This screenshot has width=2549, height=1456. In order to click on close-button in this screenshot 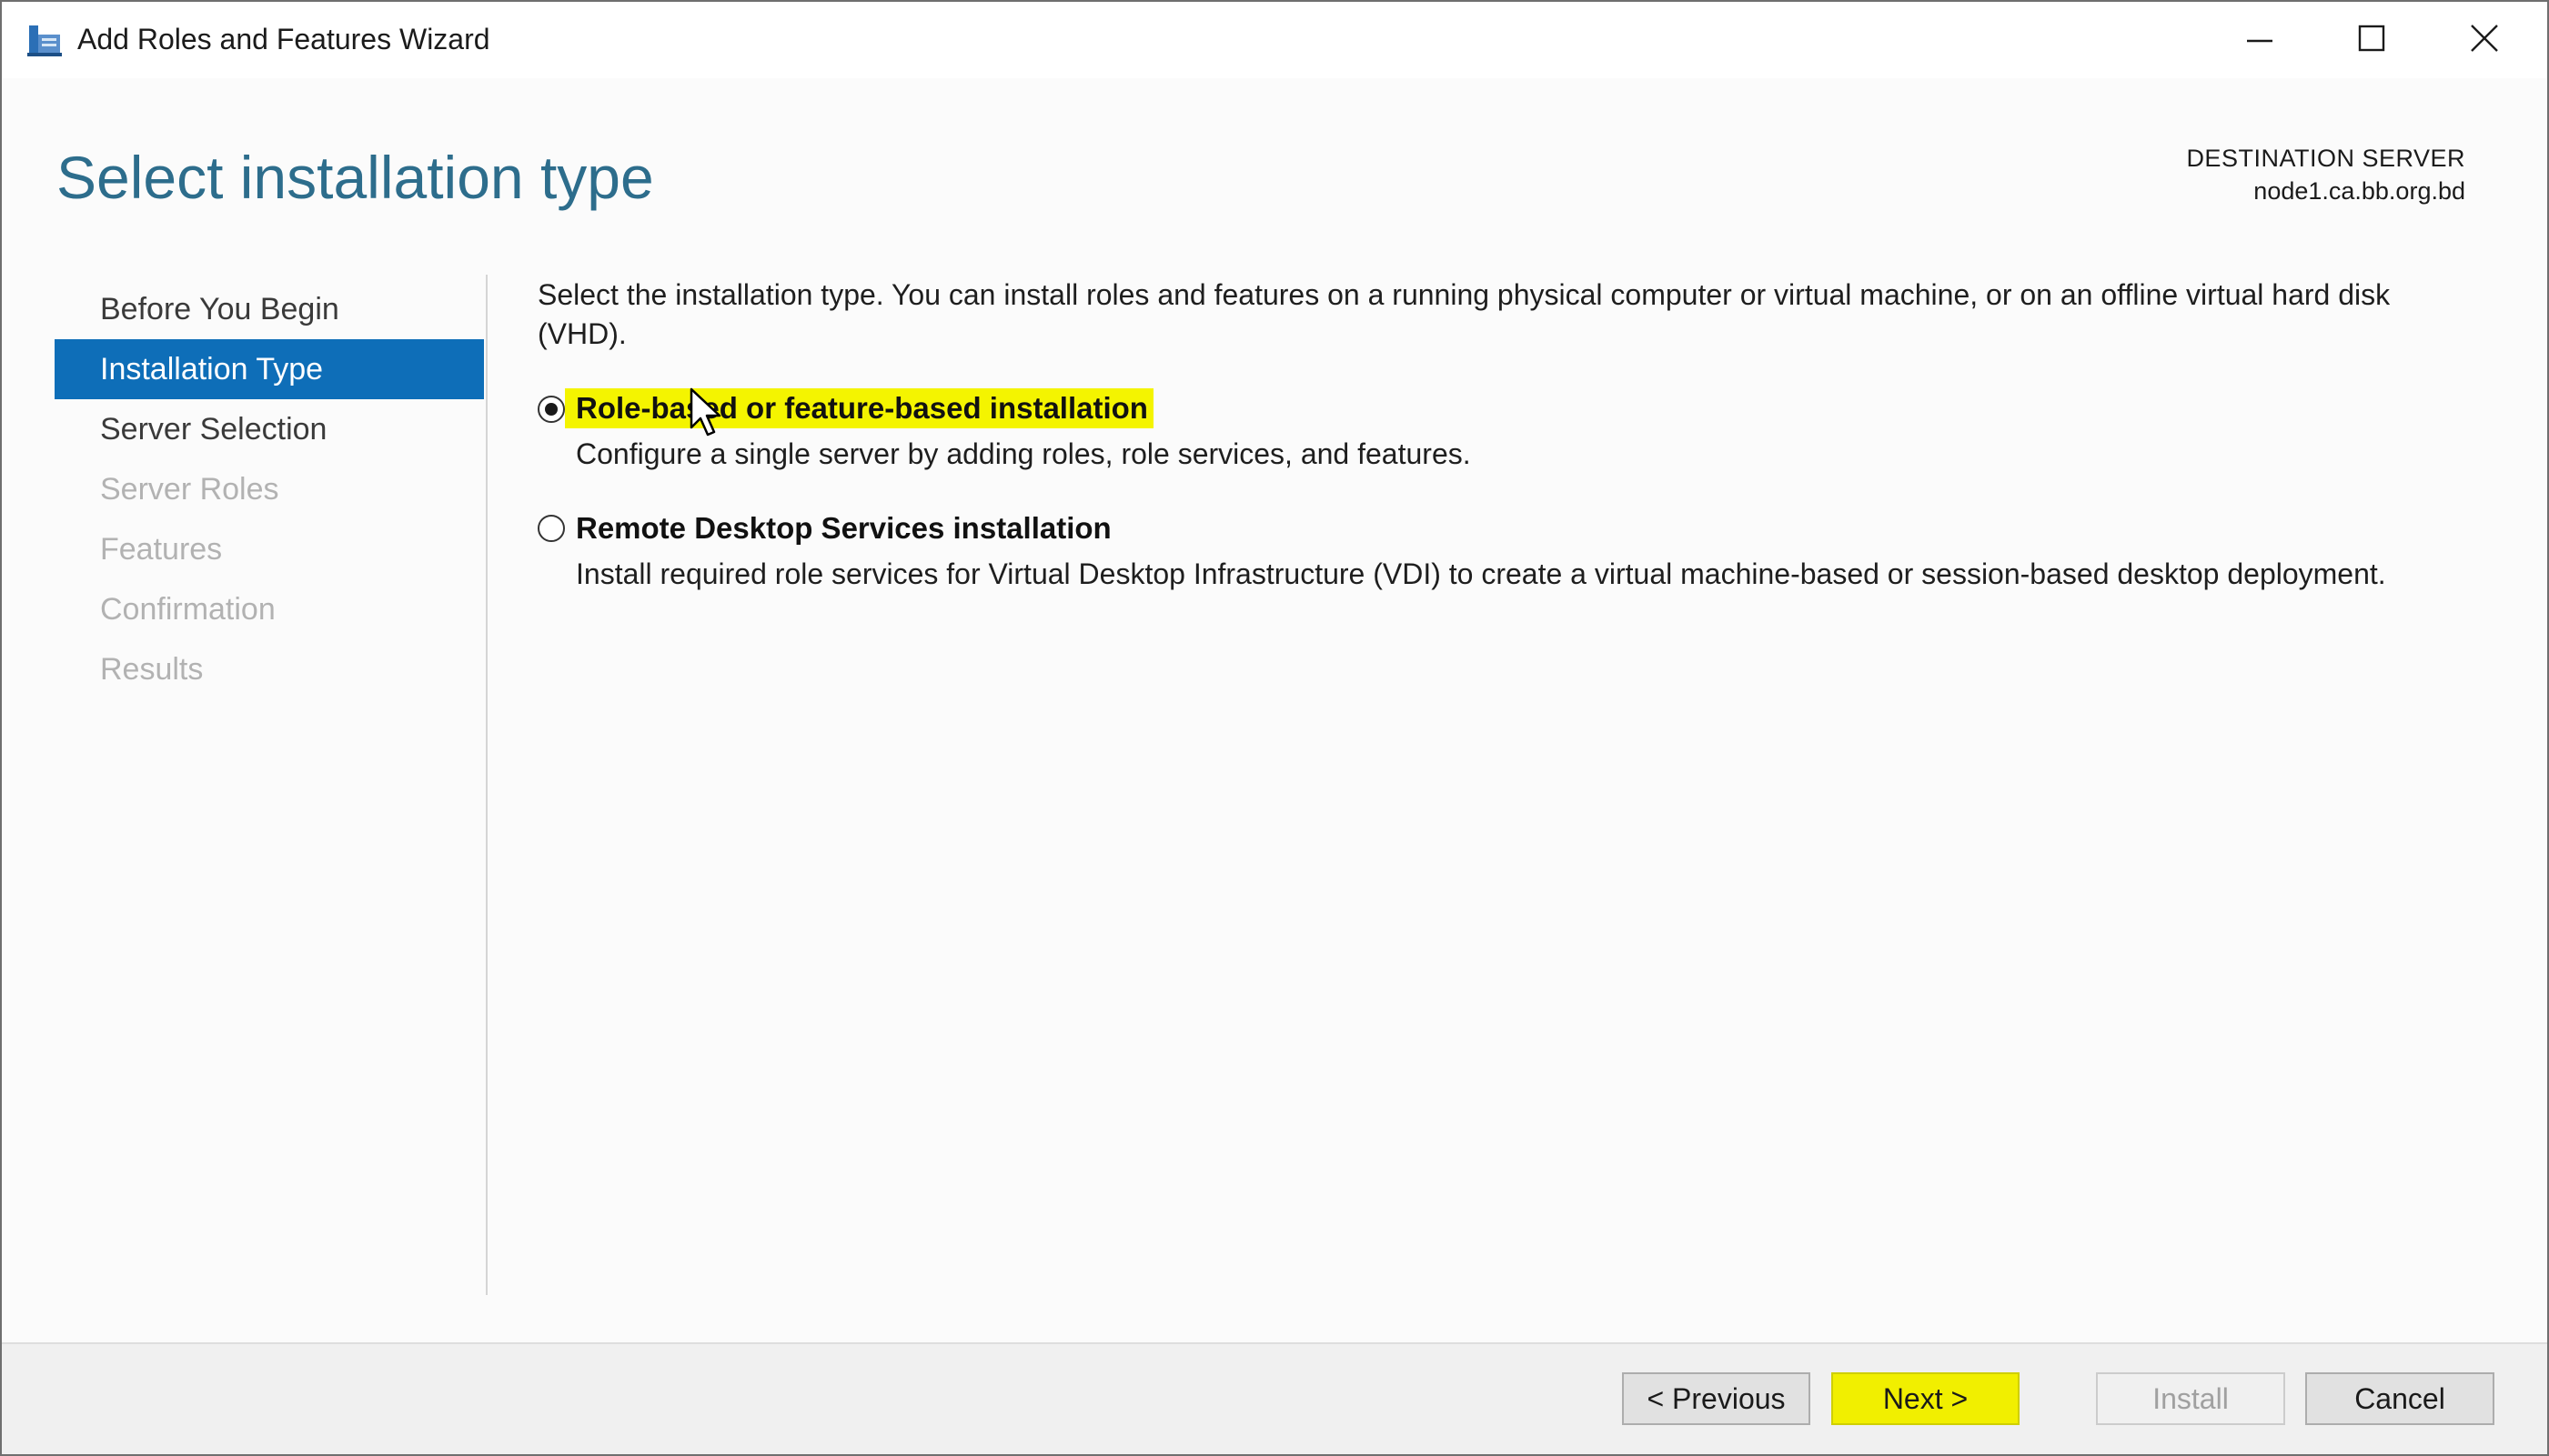, I will do `click(2485, 39)`.